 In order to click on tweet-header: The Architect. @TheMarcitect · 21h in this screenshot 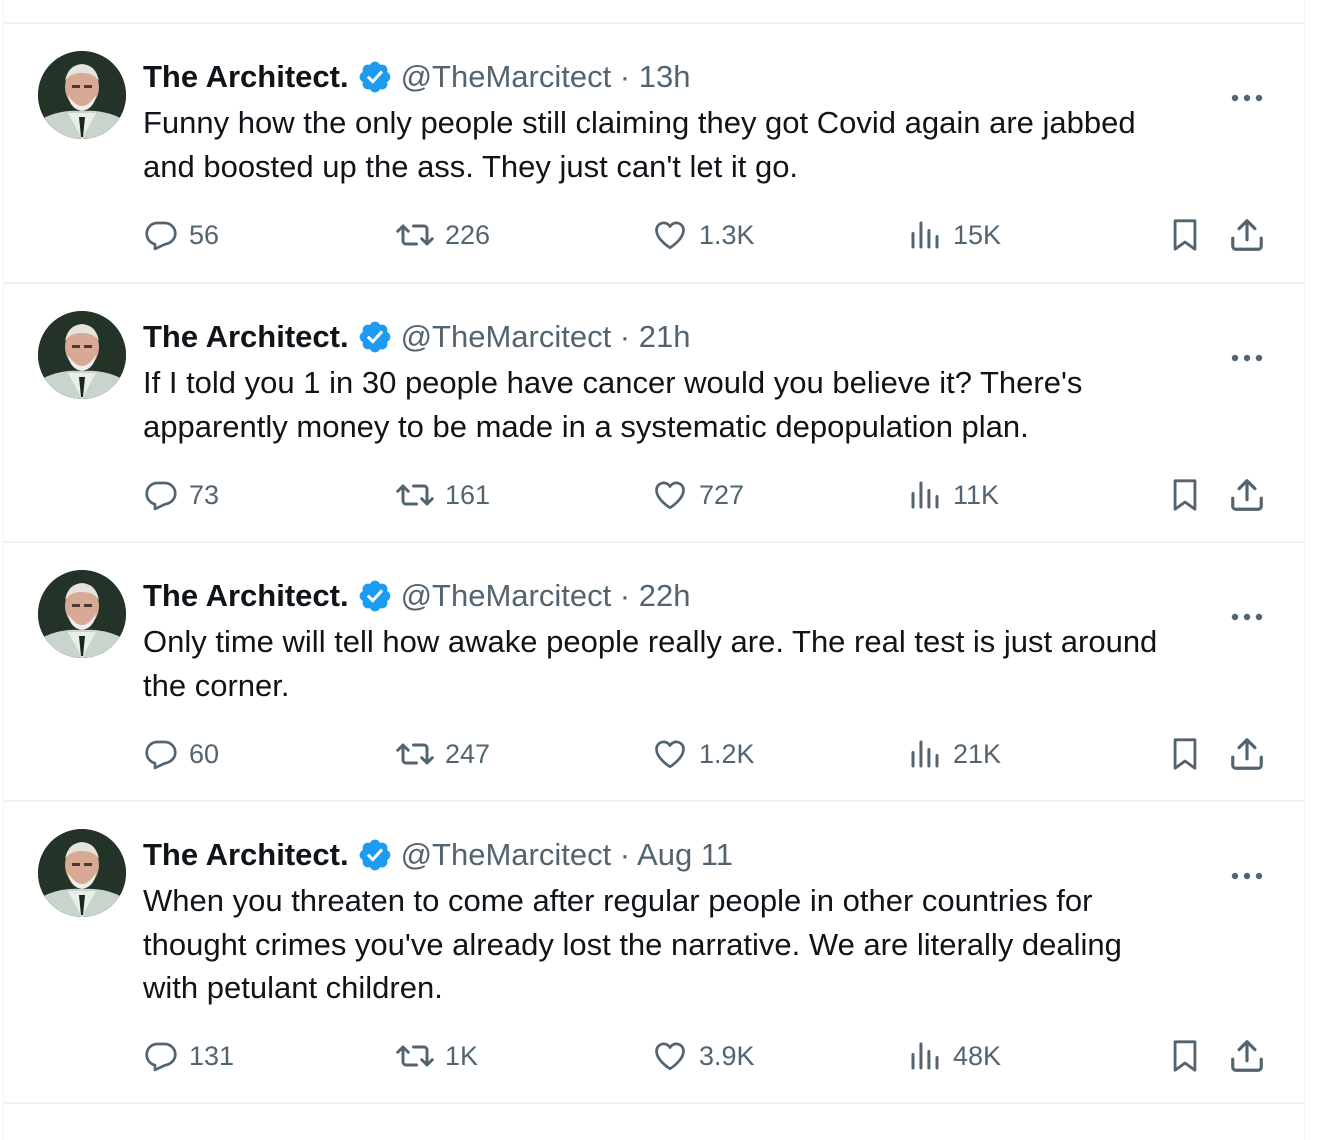, I will do `click(683, 337)`.